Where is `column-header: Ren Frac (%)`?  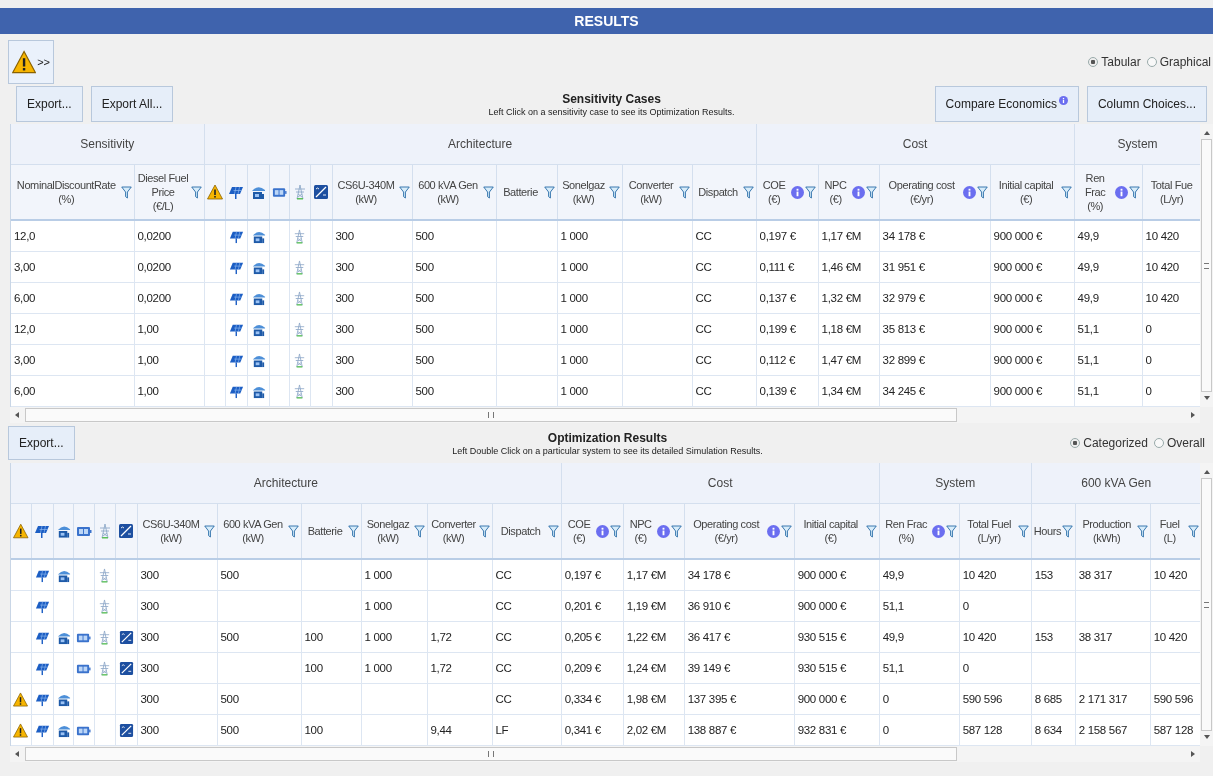
column-header: Ren Frac (%) is located at coordinates (906, 531).